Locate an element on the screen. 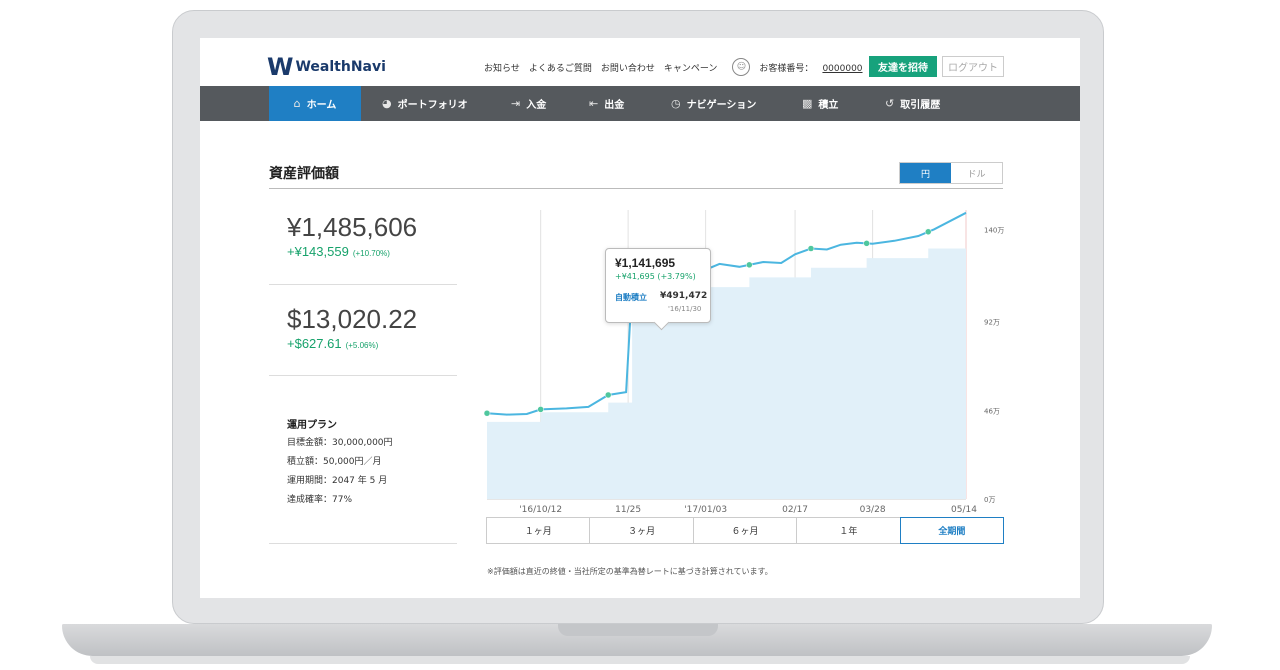  range-selector: １ヶ月 ３ヶ月 ６ヶ月 １年 全期間 is located at coordinates (745, 530).